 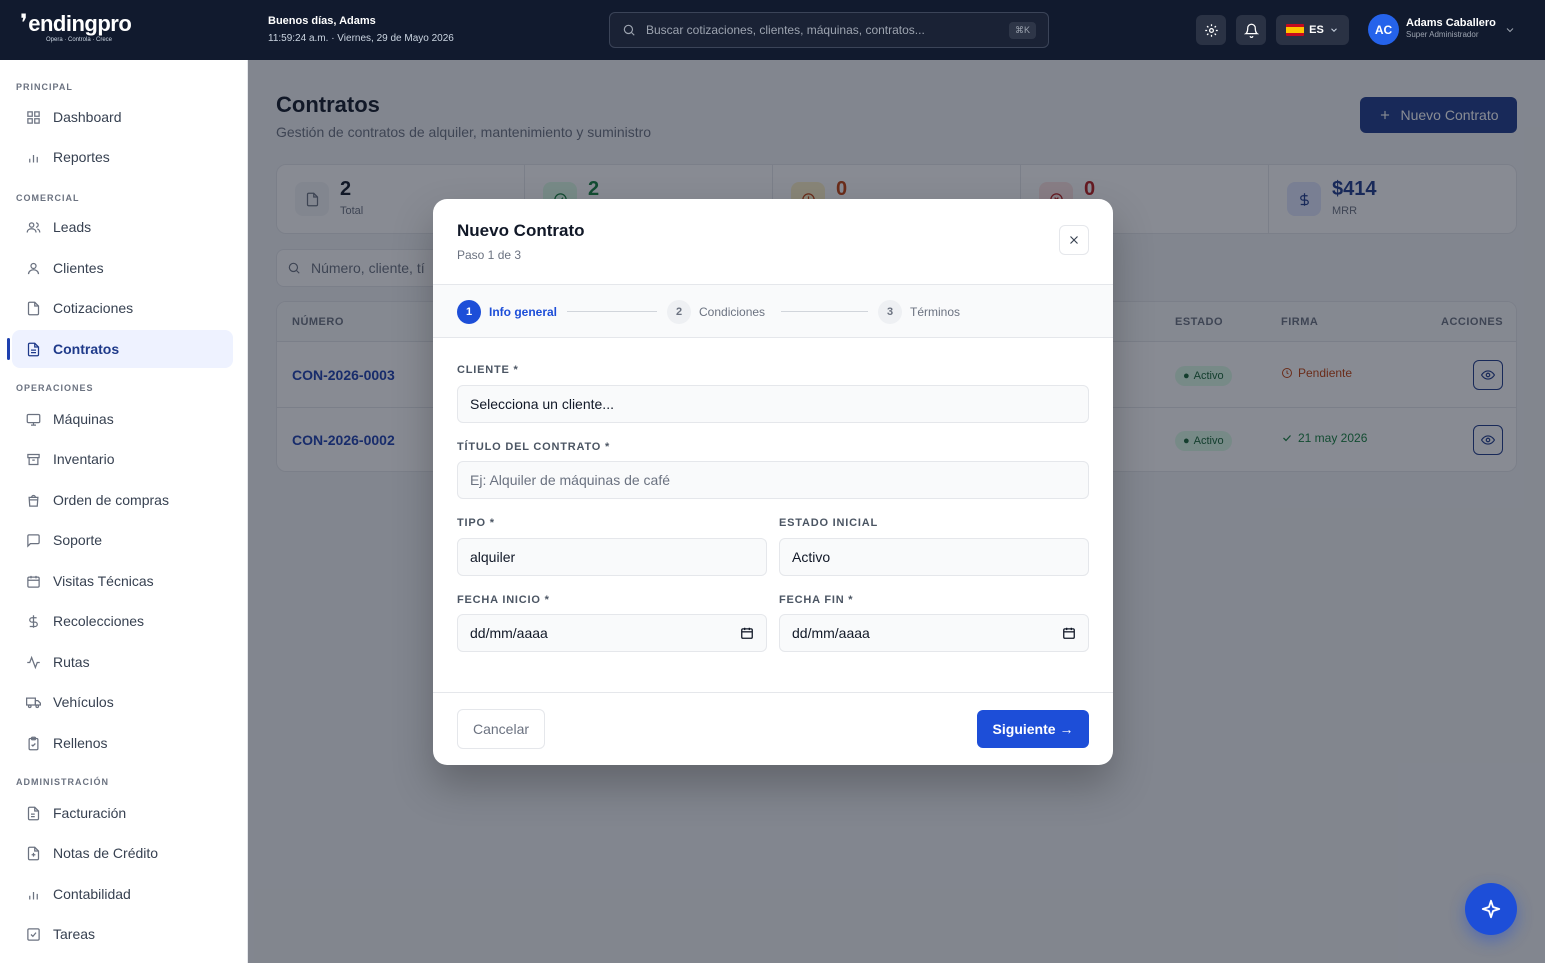 What do you see at coordinates (122, 743) in the screenshot?
I see `sidebar-item-rellenos: Rellenos` at bounding box center [122, 743].